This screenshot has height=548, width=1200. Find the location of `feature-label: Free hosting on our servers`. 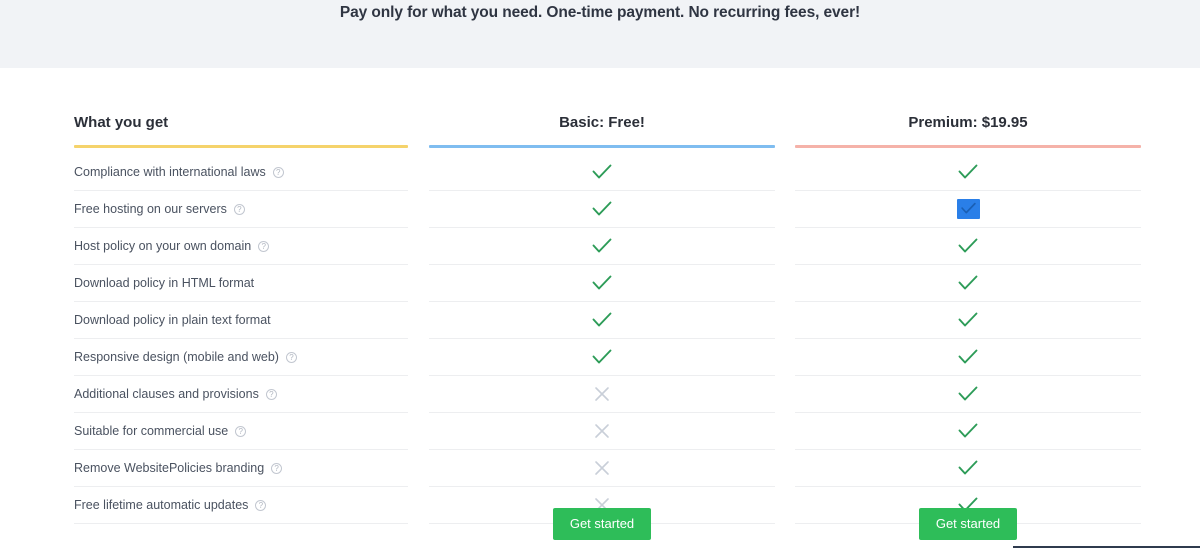

feature-label: Free hosting on our servers is located at coordinates (150, 209).